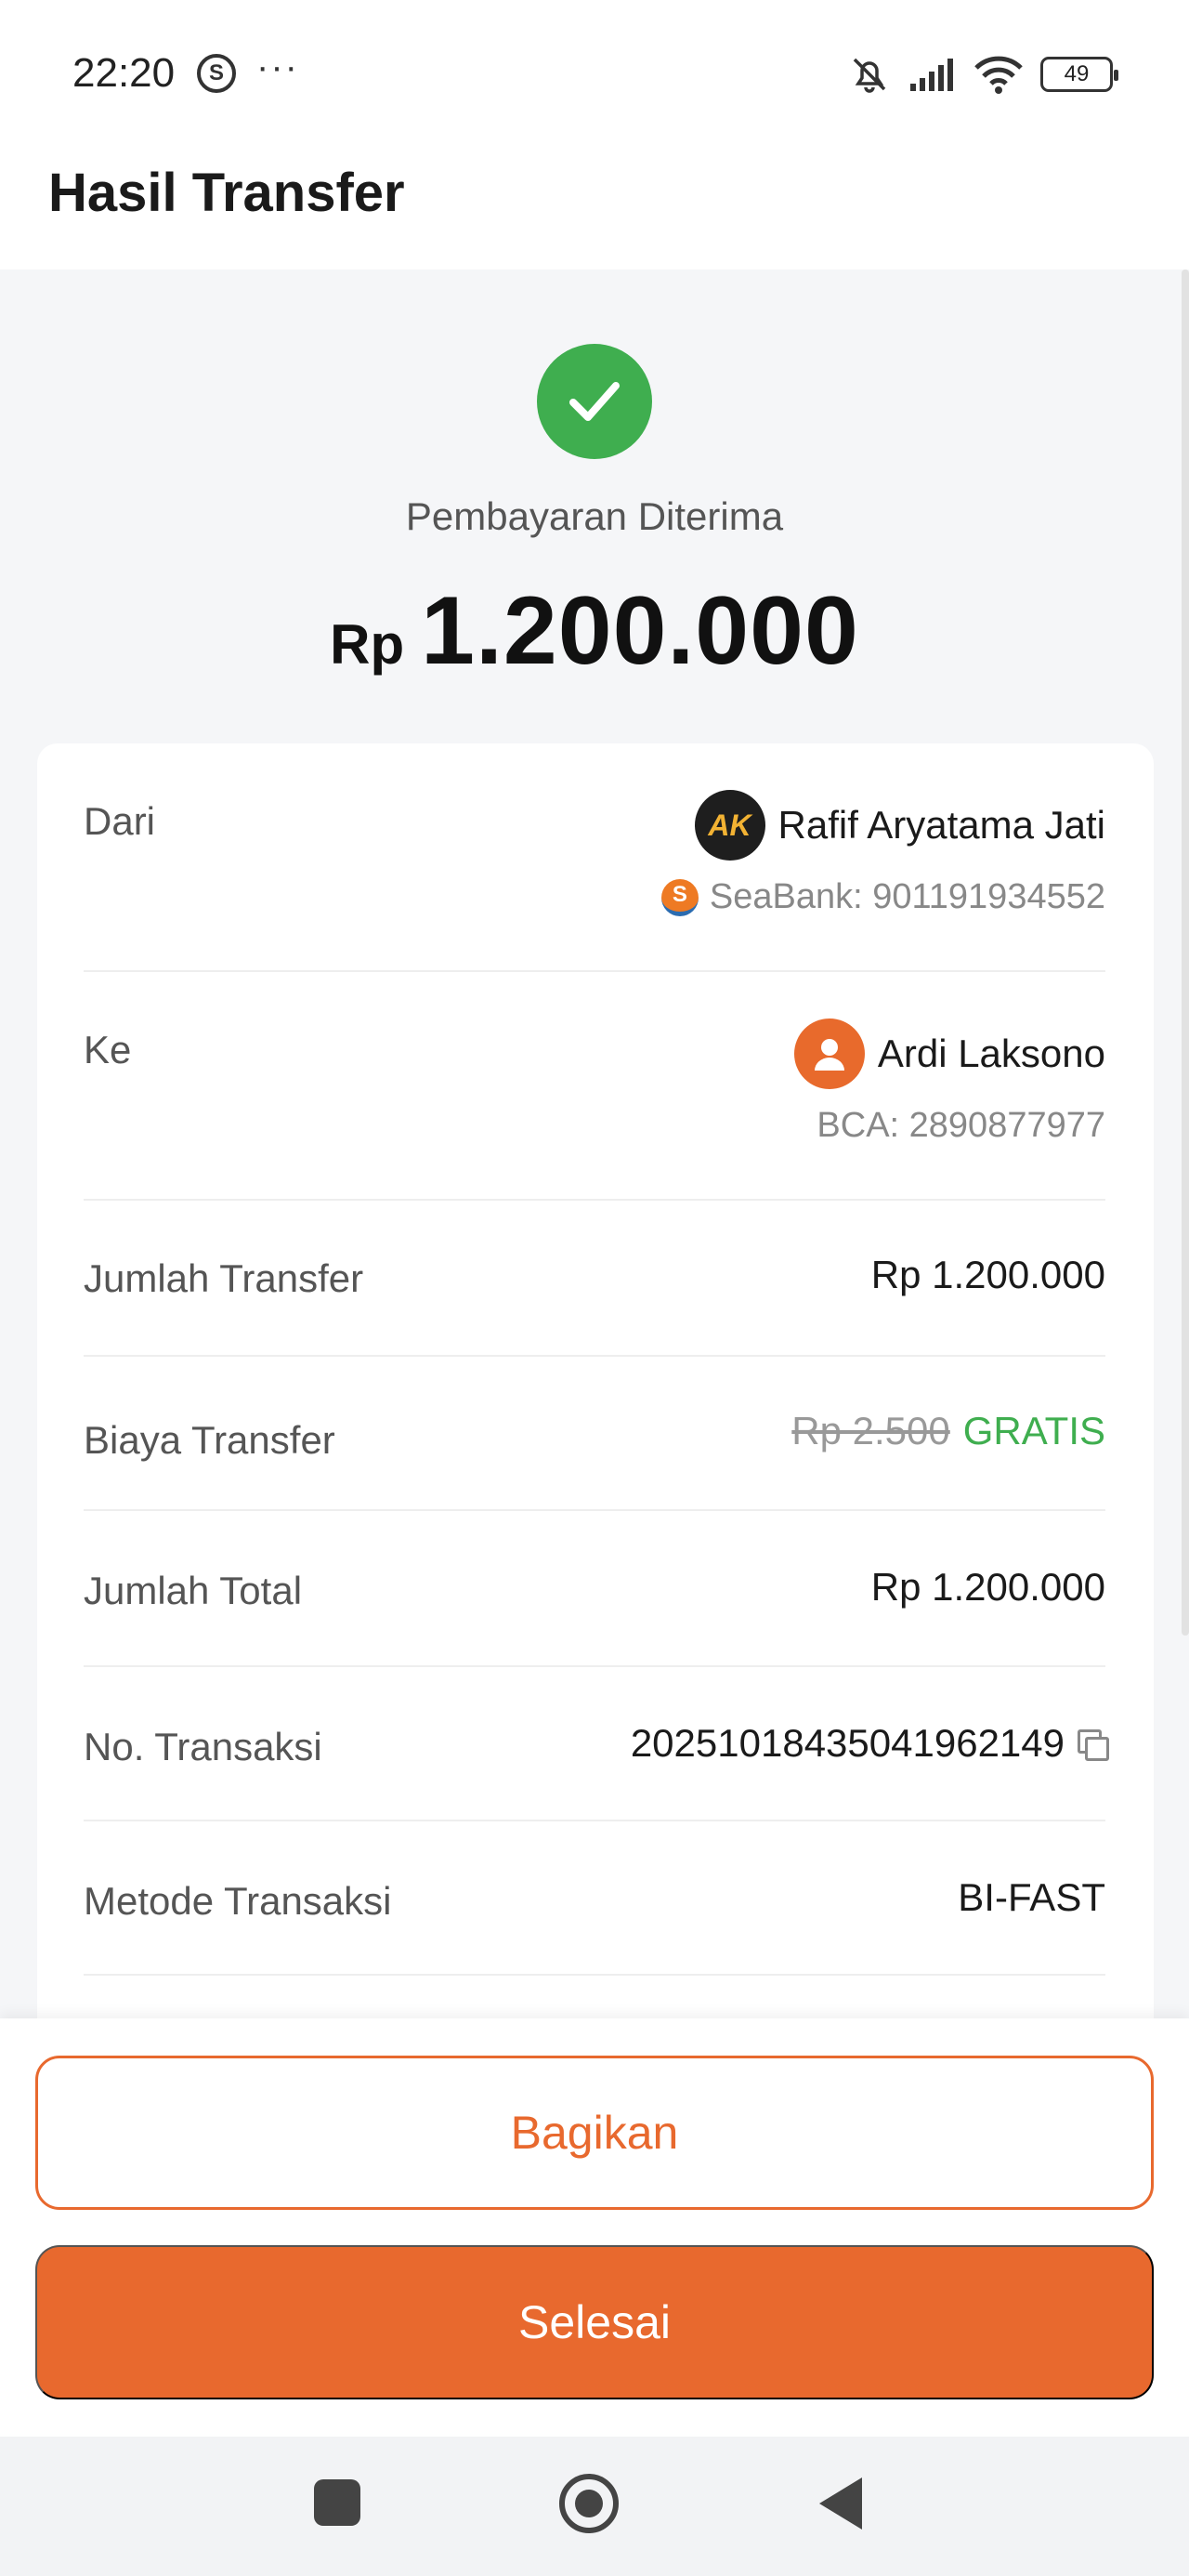 Image resolution: width=1189 pixels, height=2576 pixels. What do you see at coordinates (108, 1049) in the screenshot?
I see `row-label: Ke` at bounding box center [108, 1049].